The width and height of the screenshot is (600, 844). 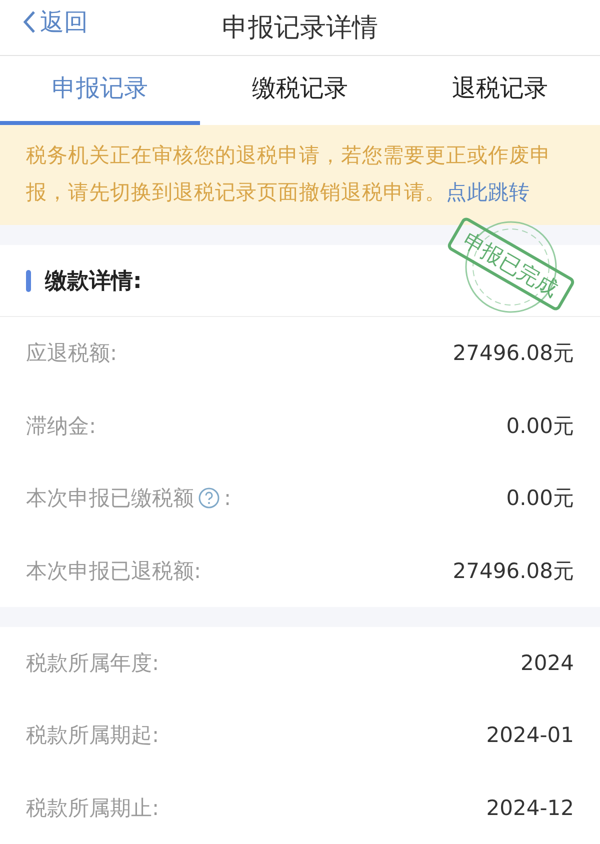 What do you see at coordinates (93, 736) in the screenshot?
I see `field-label: 税款所属期起:` at bounding box center [93, 736].